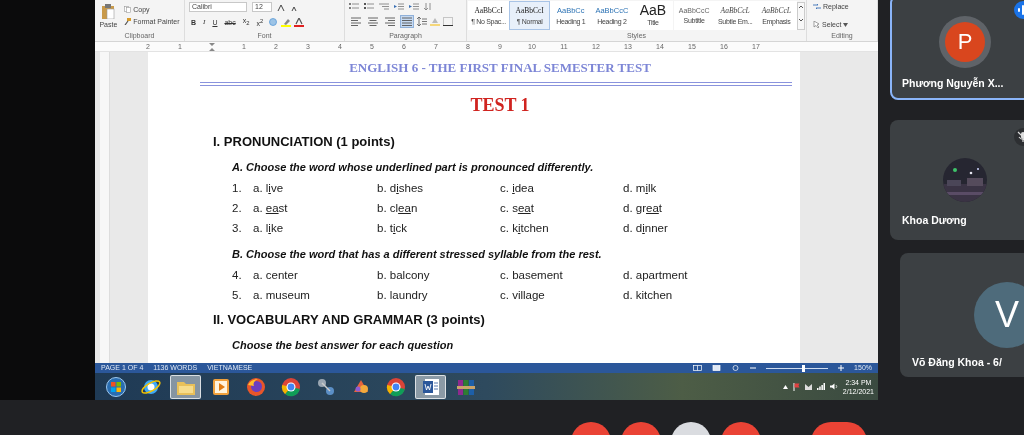 The image size is (1024, 435). I want to click on answer-option: c. idea, so click(561, 188).